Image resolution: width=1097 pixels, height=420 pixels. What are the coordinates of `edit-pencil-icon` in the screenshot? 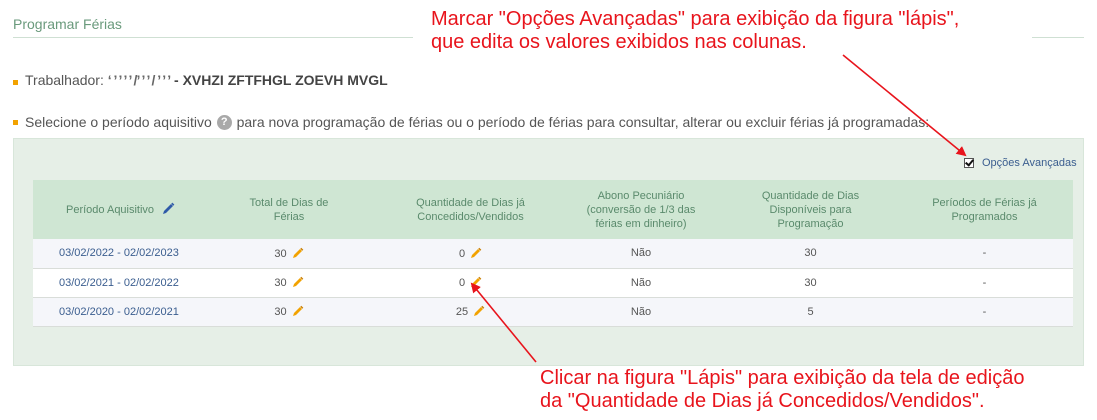 It's located at (168, 208).